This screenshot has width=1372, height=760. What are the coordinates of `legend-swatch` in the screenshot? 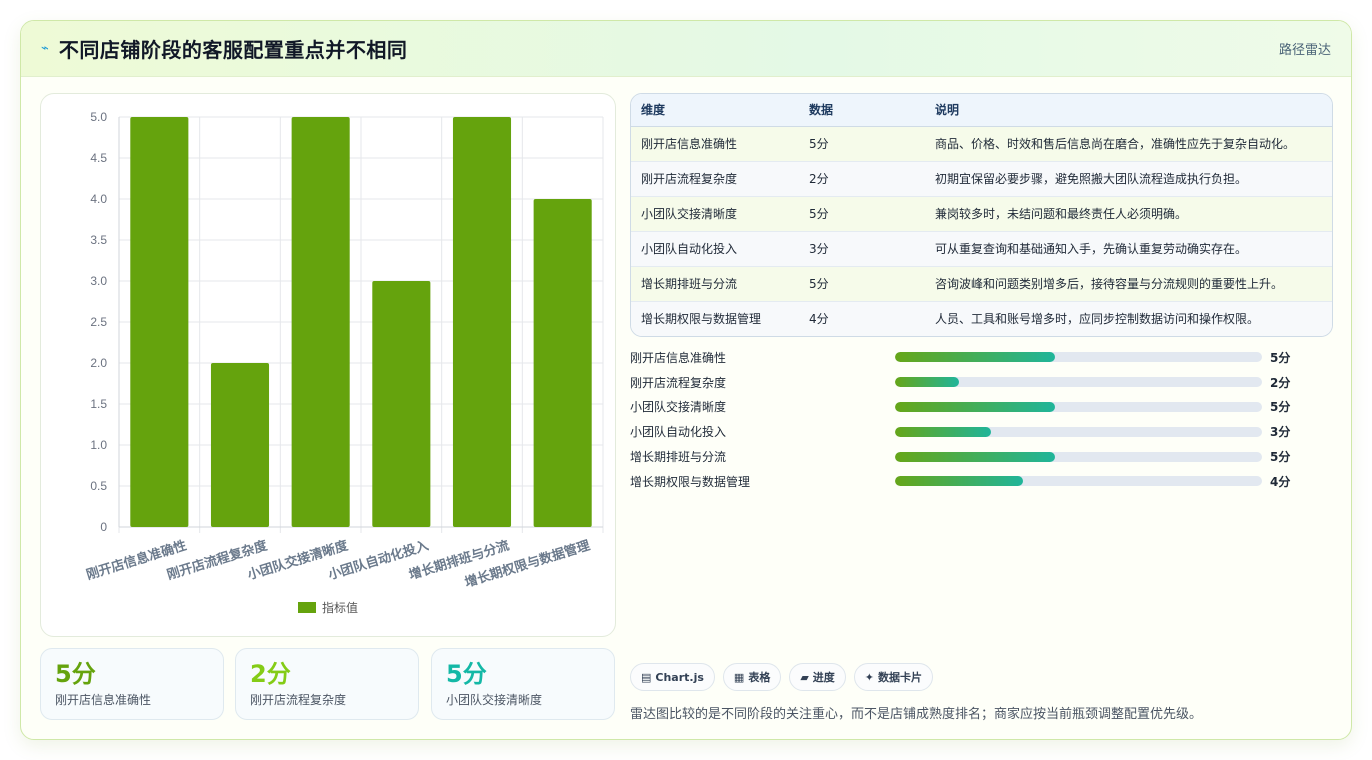 It's located at (307, 607).